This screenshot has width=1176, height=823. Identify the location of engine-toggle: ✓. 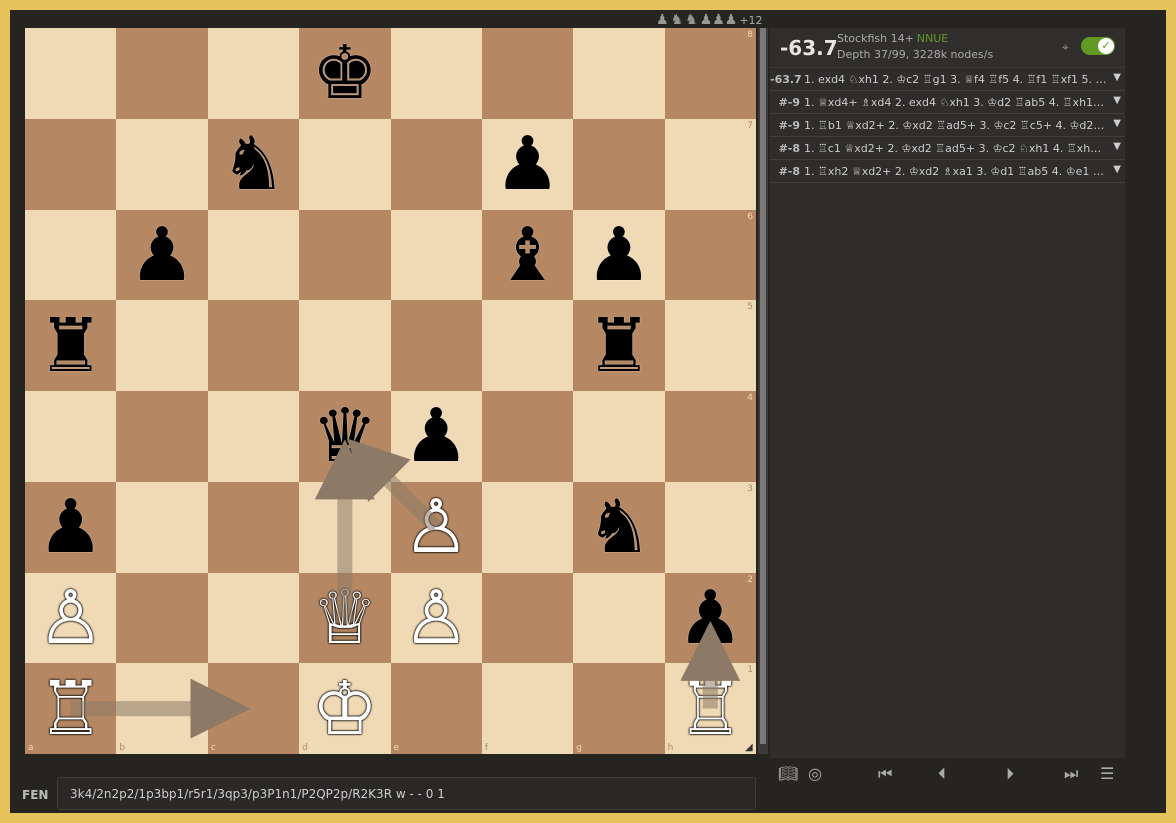
(1098, 46).